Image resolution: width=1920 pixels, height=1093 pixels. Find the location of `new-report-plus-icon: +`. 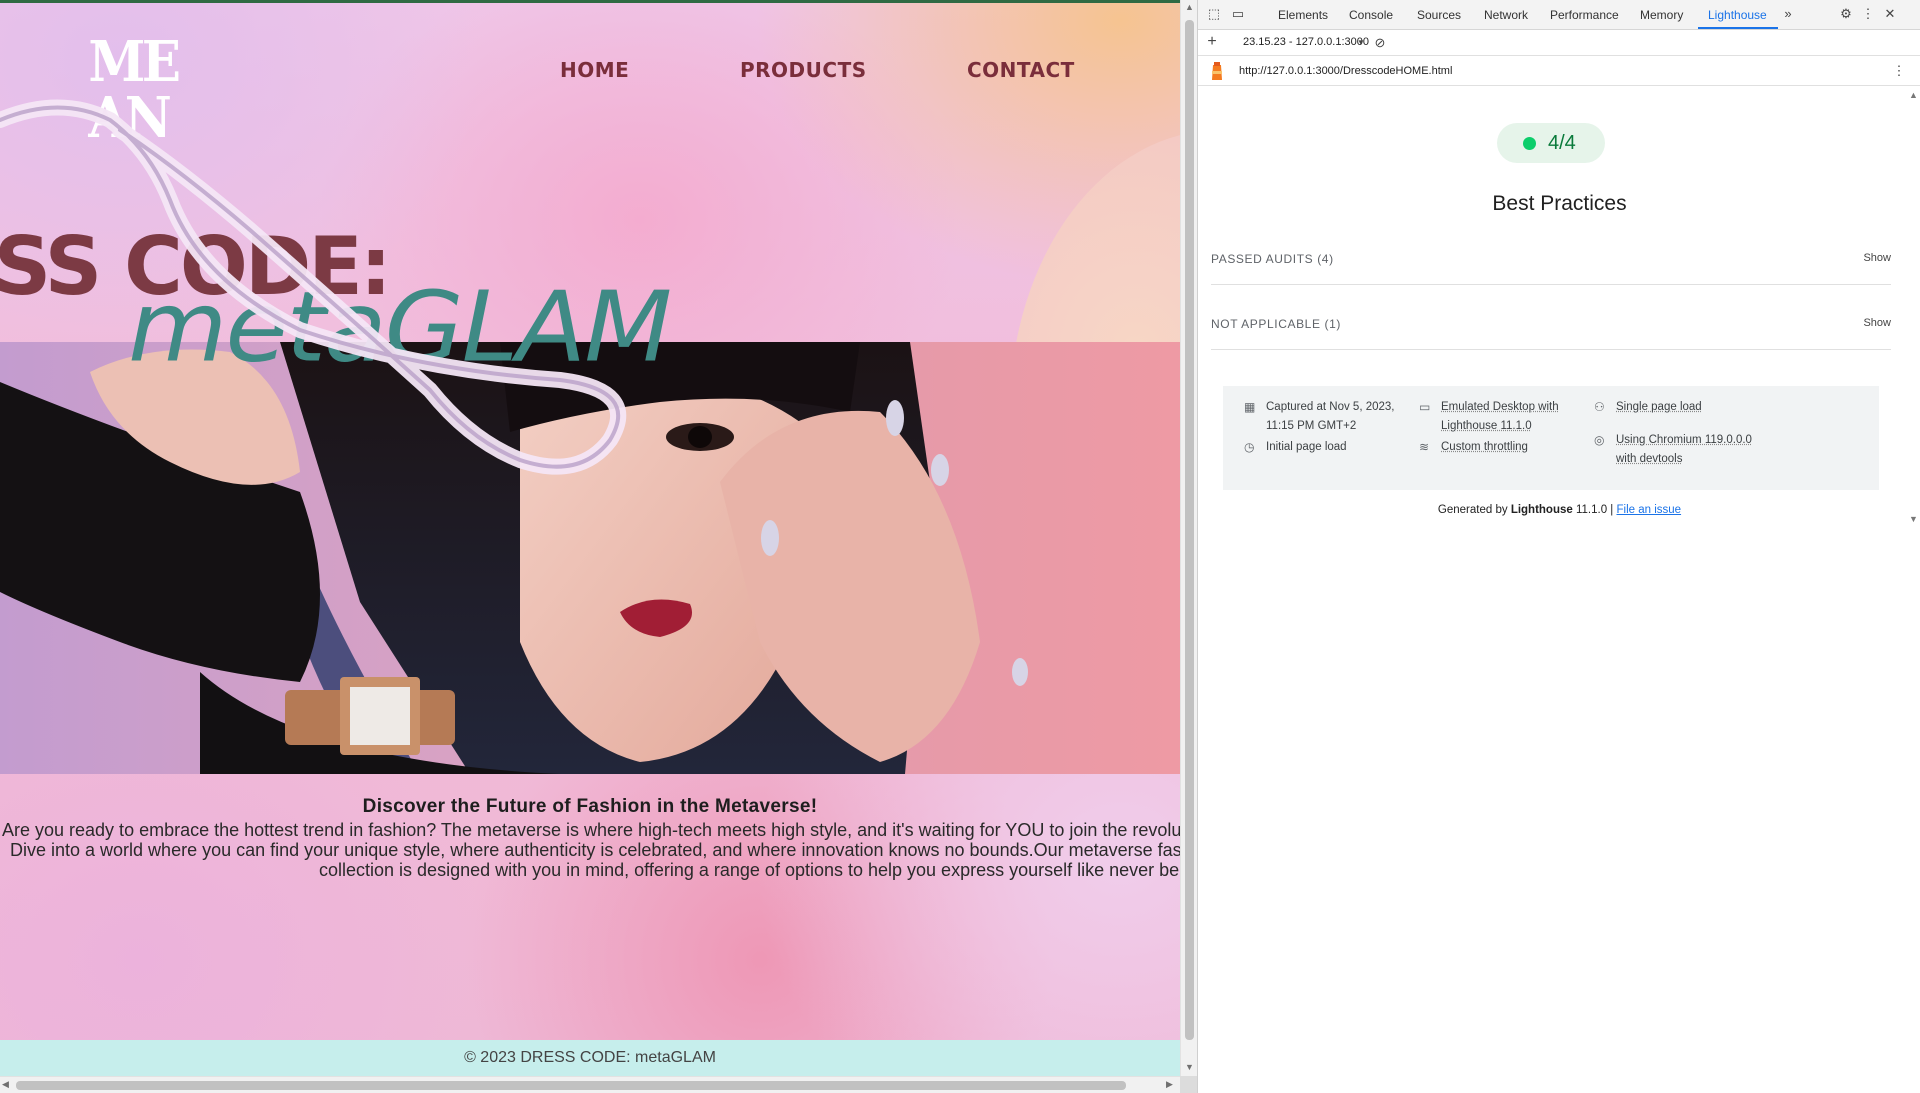

new-report-plus-icon: + is located at coordinates (1212, 42).